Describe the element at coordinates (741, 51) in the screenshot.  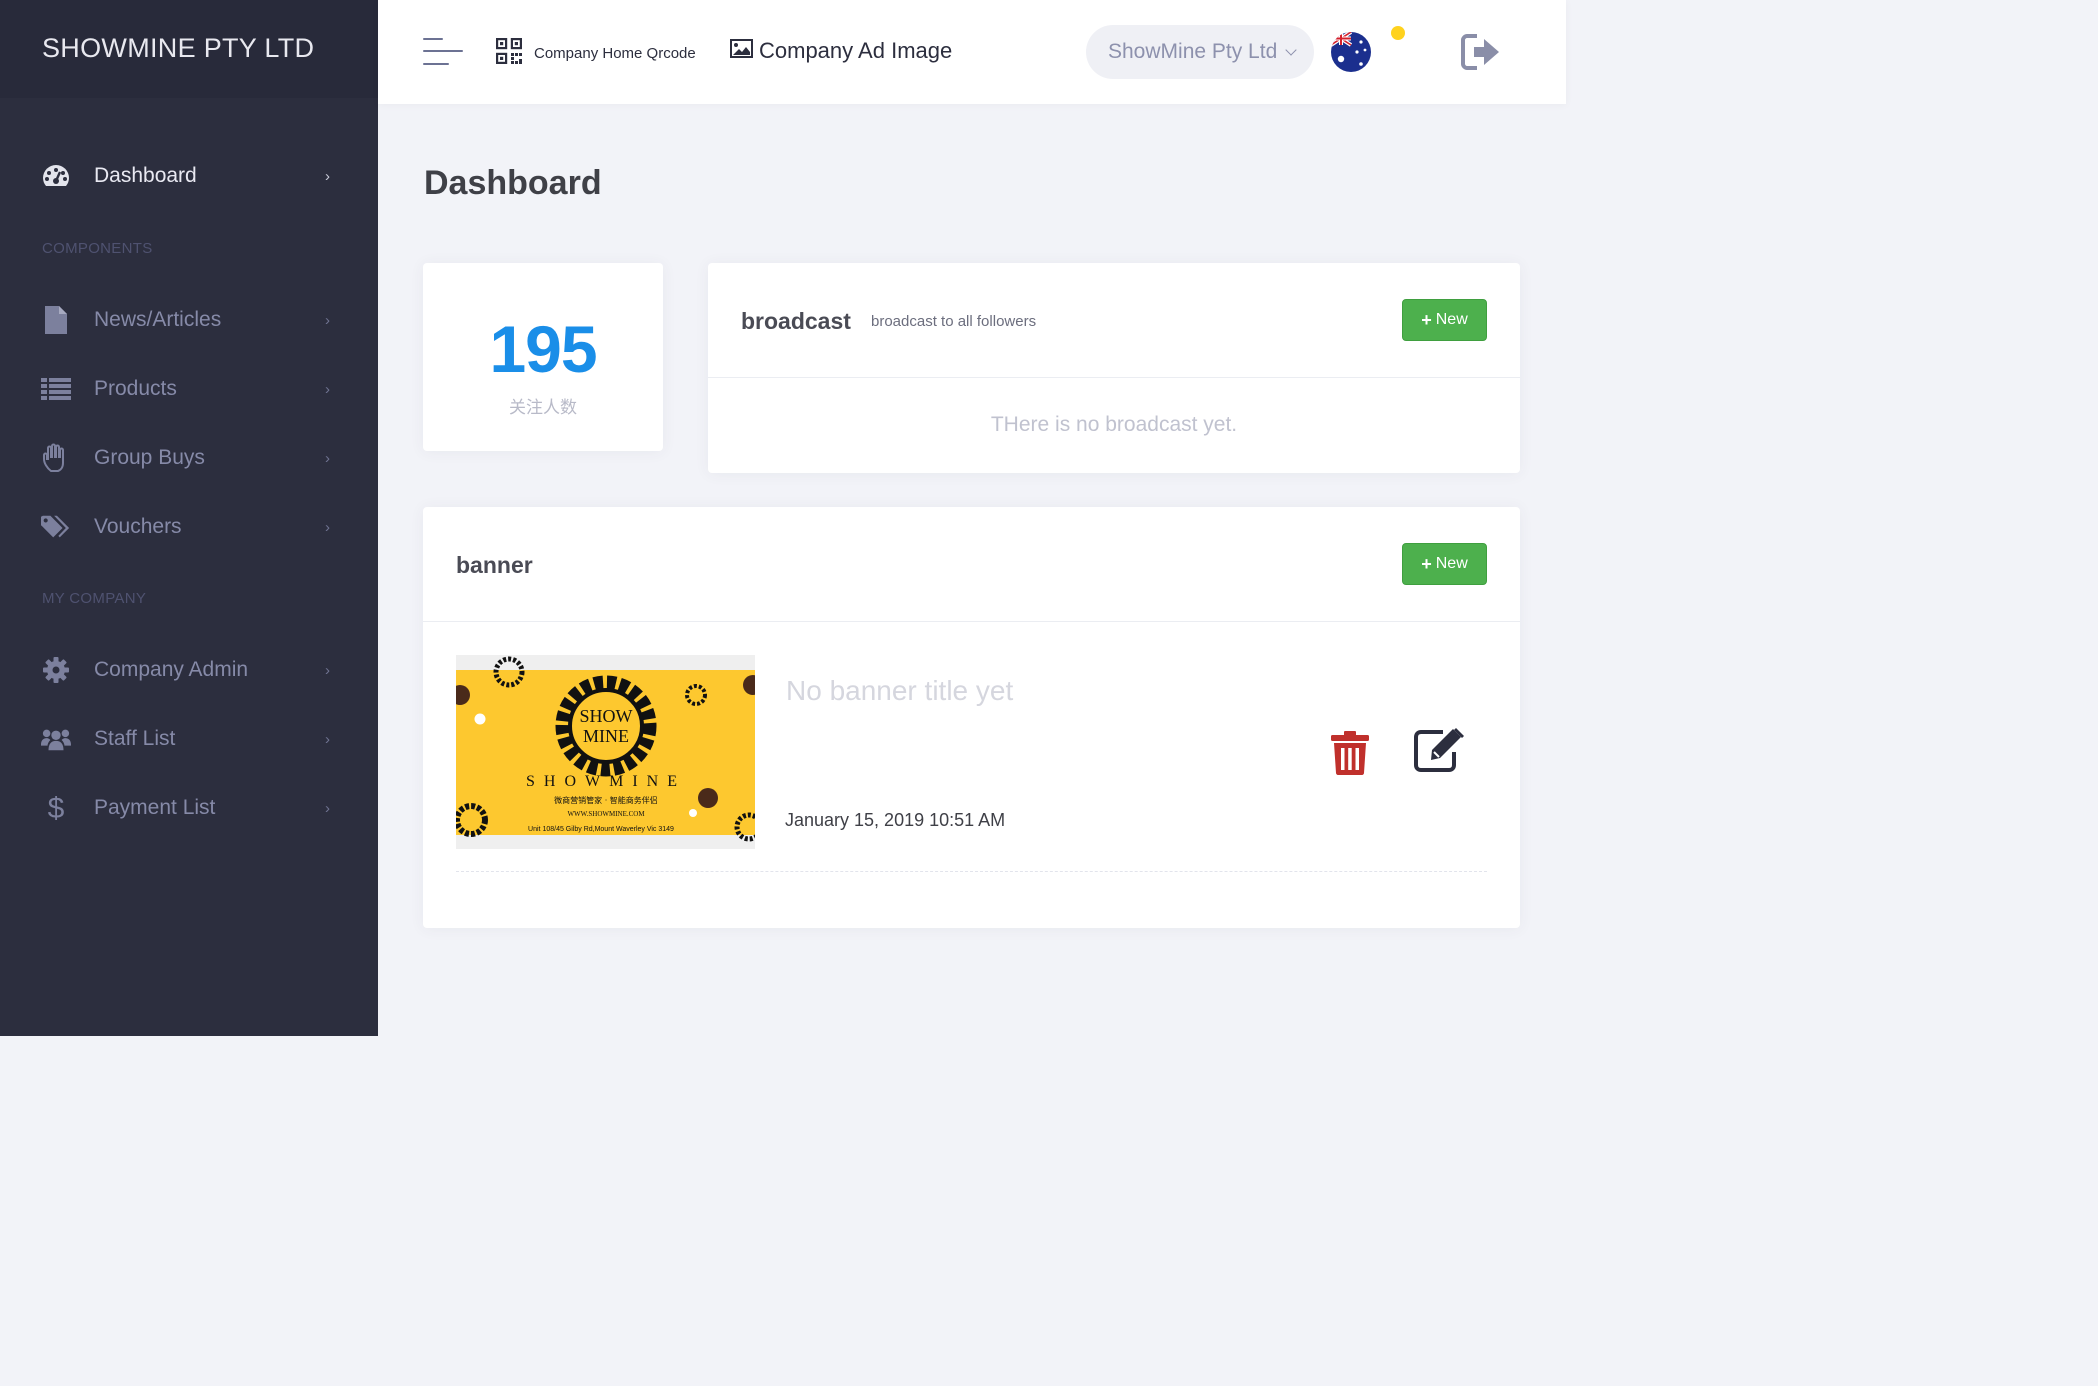
I see `image-icon` at that location.